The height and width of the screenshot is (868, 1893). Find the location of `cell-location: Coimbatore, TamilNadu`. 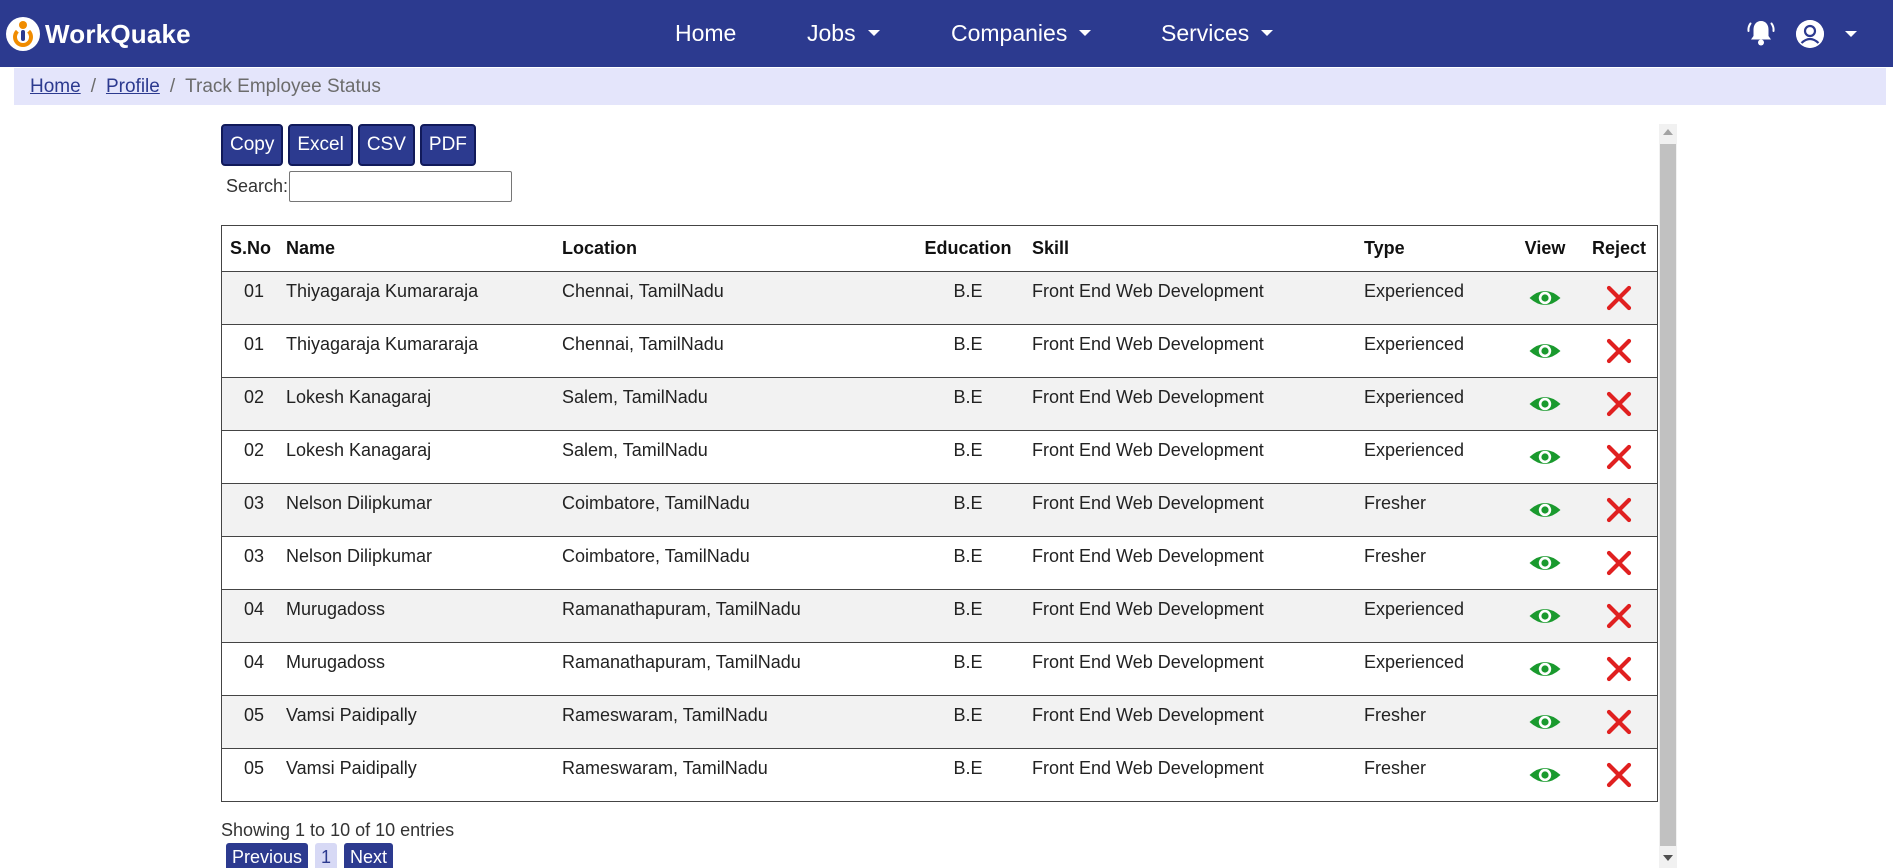

cell-location: Coimbatore, TamilNadu is located at coordinates (733, 563).